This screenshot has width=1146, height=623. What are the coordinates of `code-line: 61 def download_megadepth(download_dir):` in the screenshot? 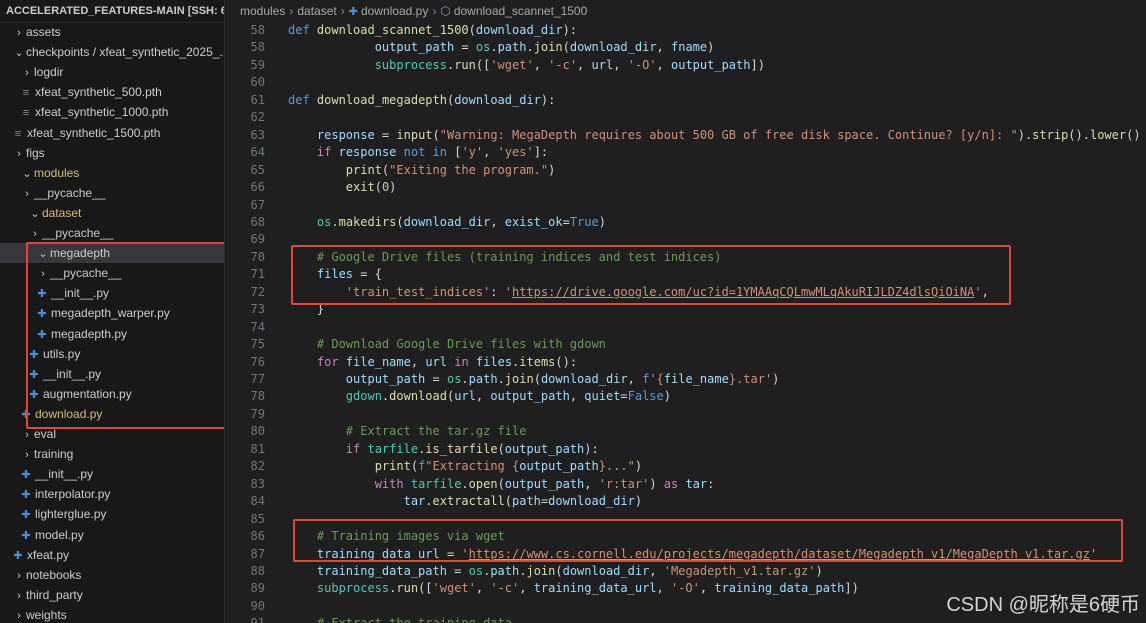 It's located at (685, 100).